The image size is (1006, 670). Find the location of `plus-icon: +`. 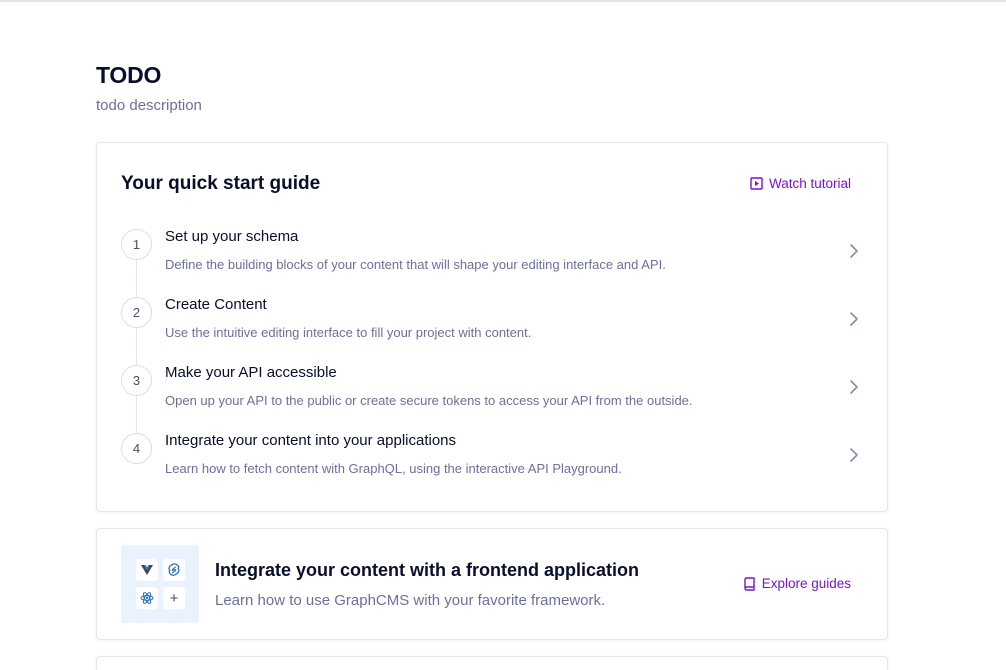

plus-icon: + is located at coordinates (174, 598).